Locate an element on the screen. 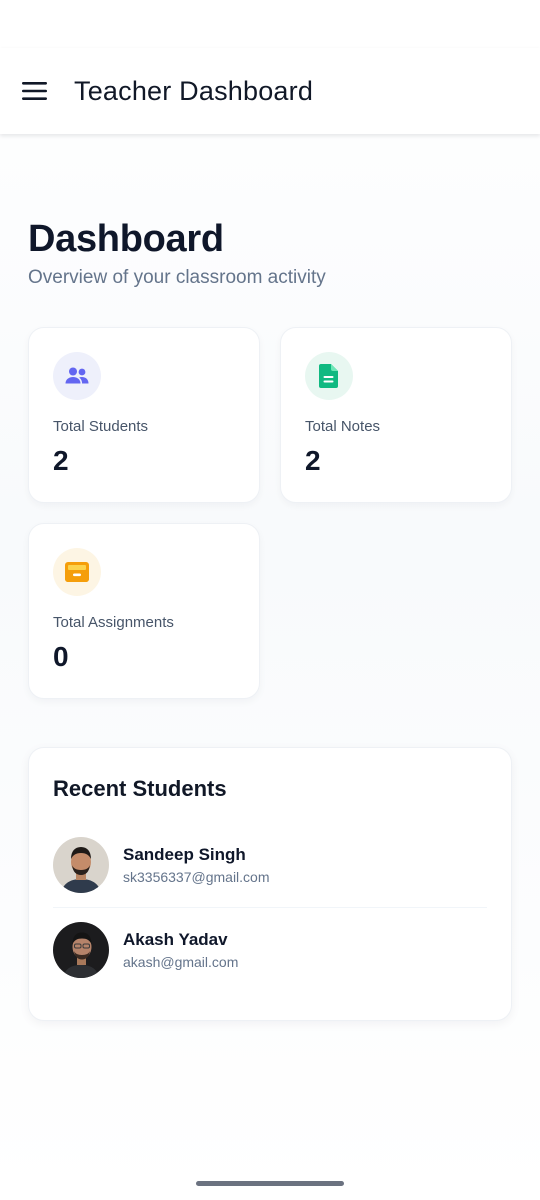  inbox-icon is located at coordinates (77, 572).